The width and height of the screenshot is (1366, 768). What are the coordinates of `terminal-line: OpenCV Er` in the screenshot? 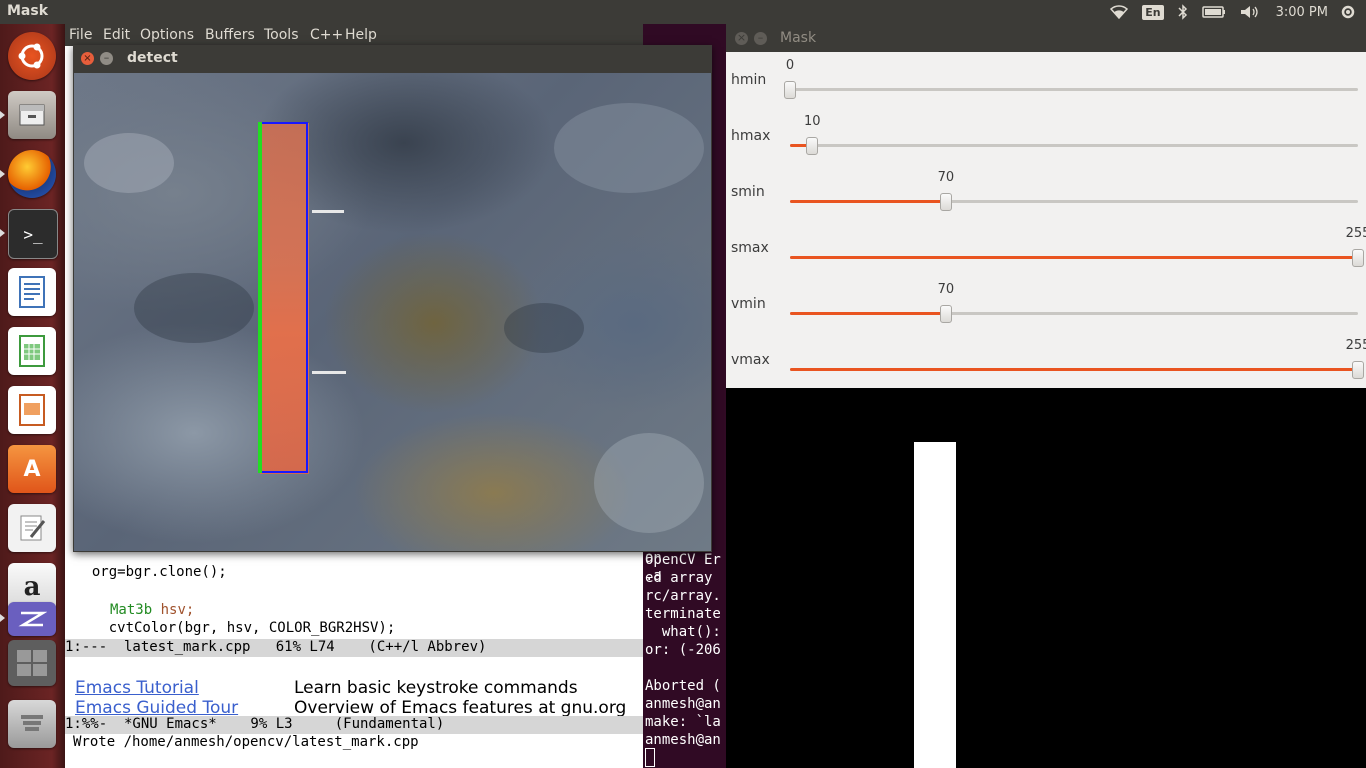 It's located at (683, 560).